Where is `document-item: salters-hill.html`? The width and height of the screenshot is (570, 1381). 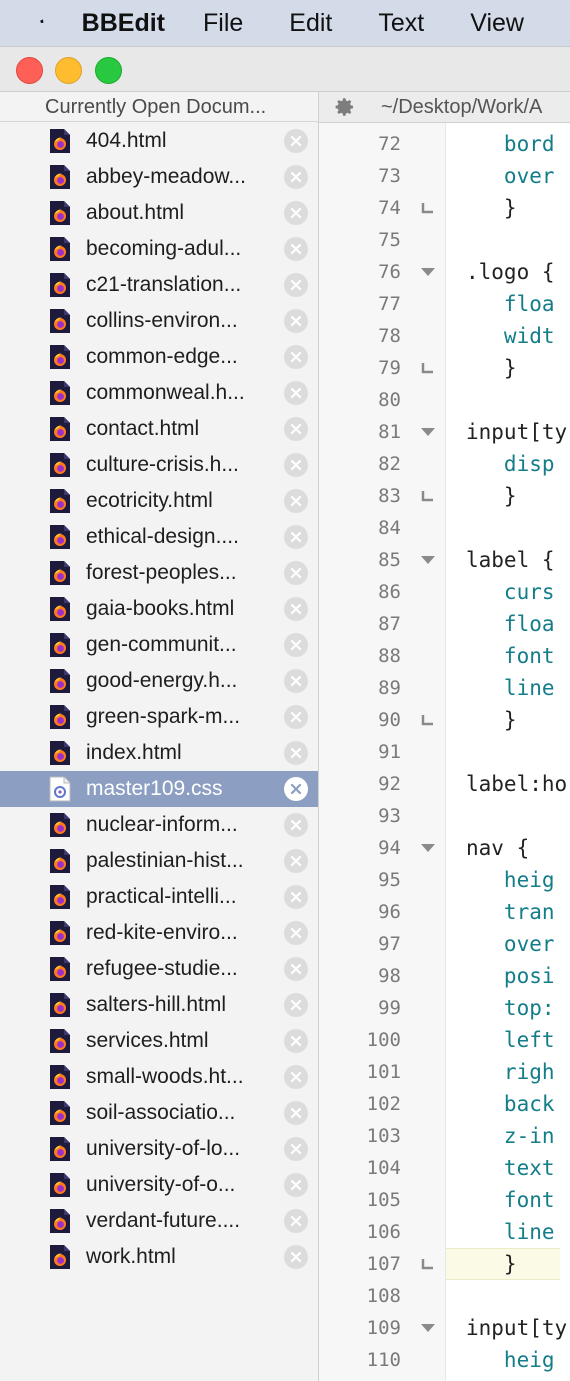 document-item: salters-hill.html is located at coordinates (159, 1005).